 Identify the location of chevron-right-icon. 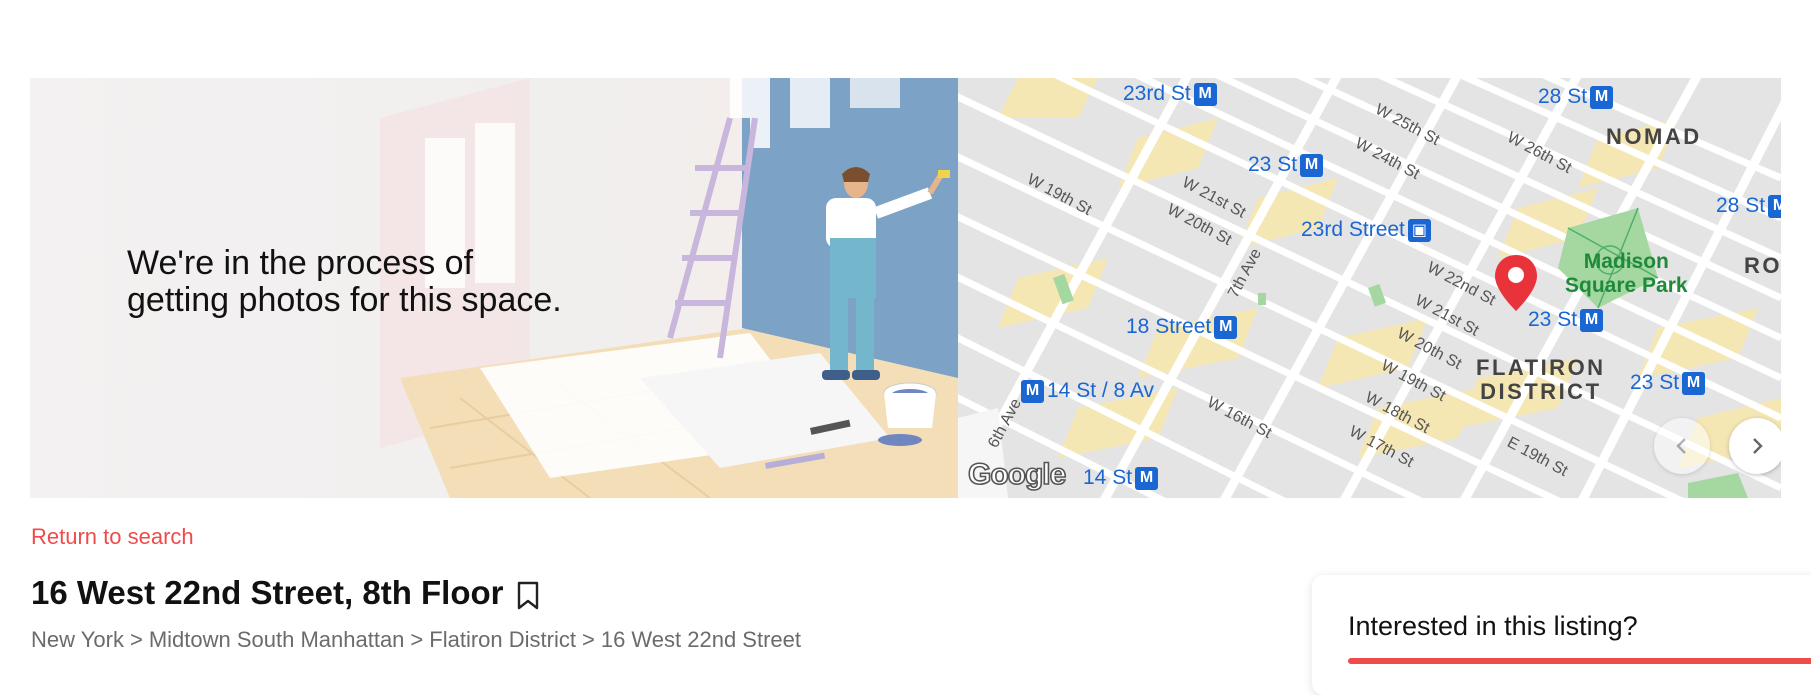
(1758, 446).